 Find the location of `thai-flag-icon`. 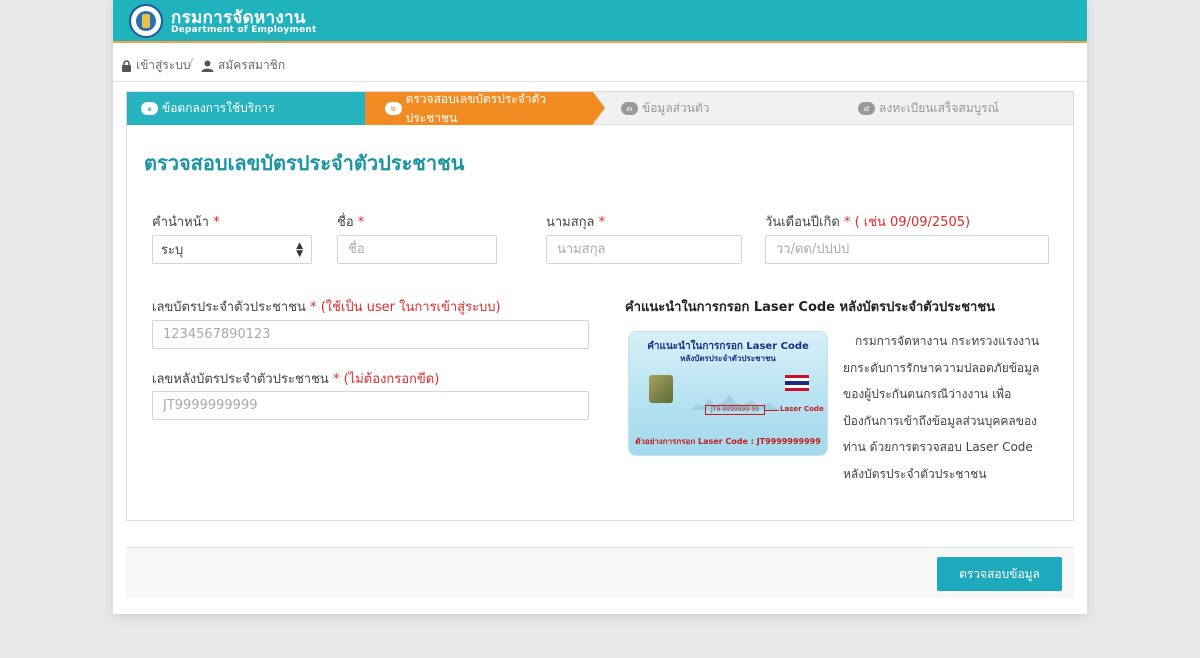

thai-flag-icon is located at coordinates (797, 383).